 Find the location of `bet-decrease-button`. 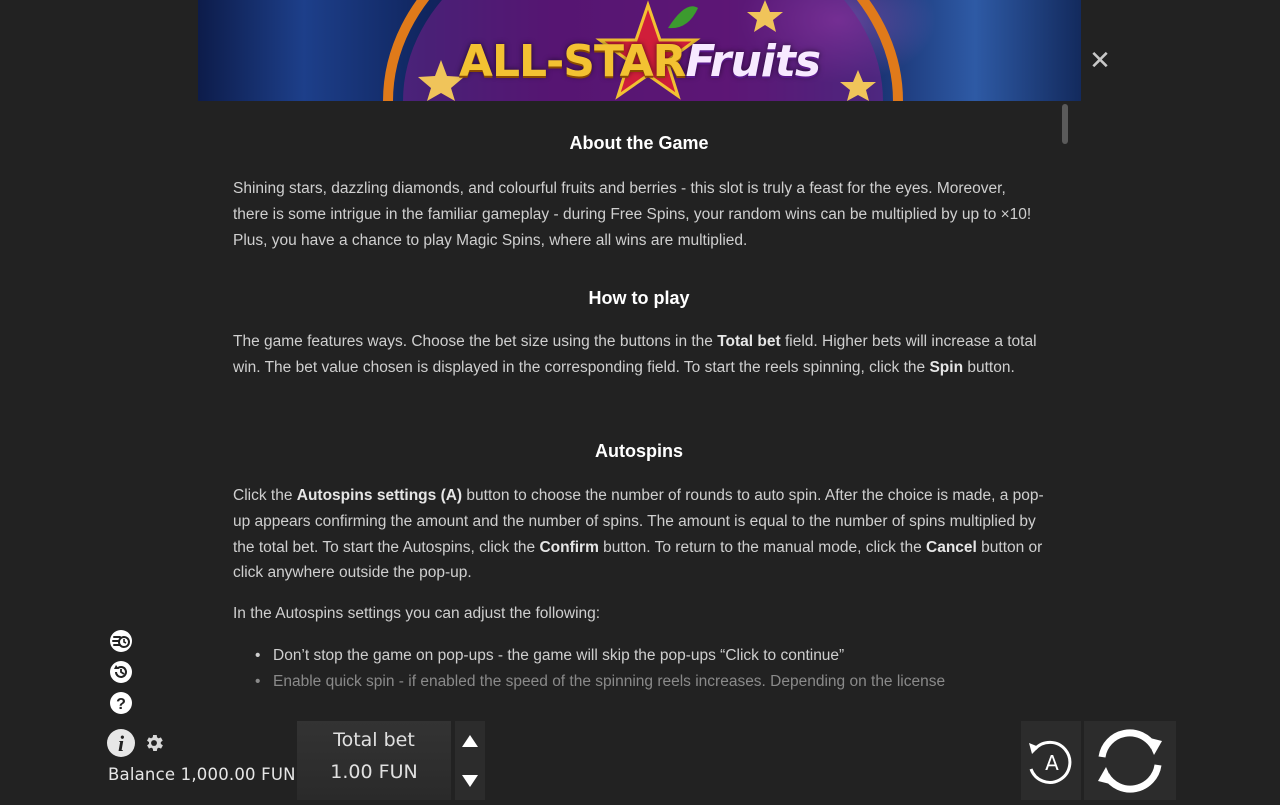

bet-decrease-button is located at coordinates (470, 780).